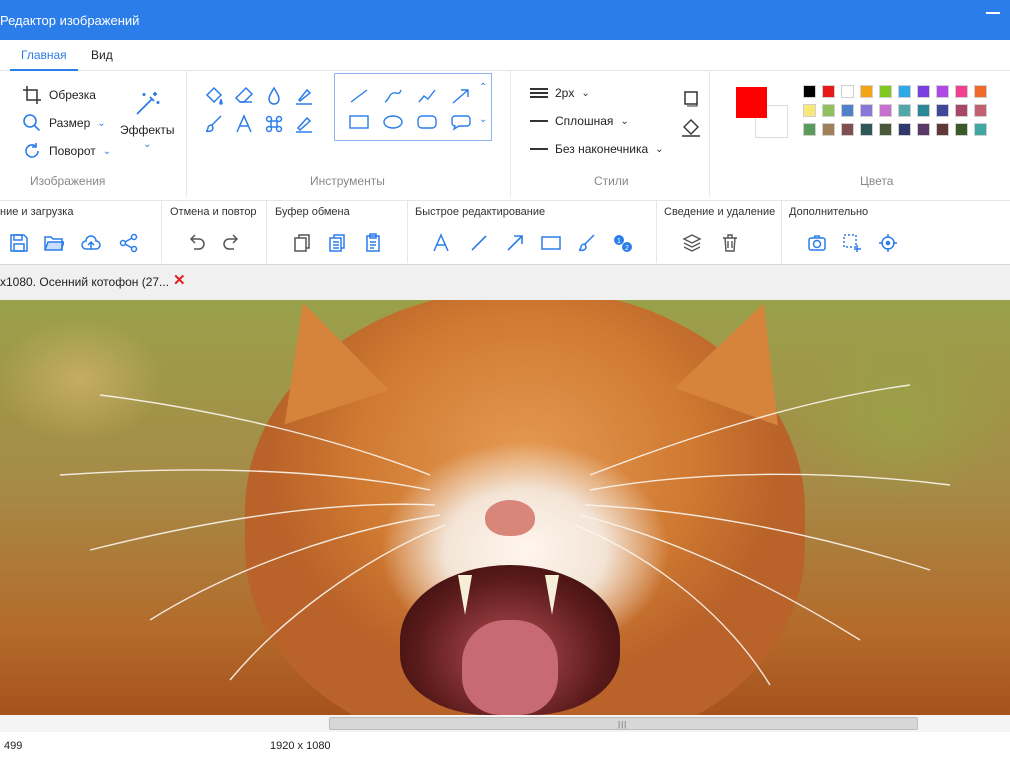 This screenshot has height=760, width=1010. I want to click on arrow-shape-icon, so click(461, 96).